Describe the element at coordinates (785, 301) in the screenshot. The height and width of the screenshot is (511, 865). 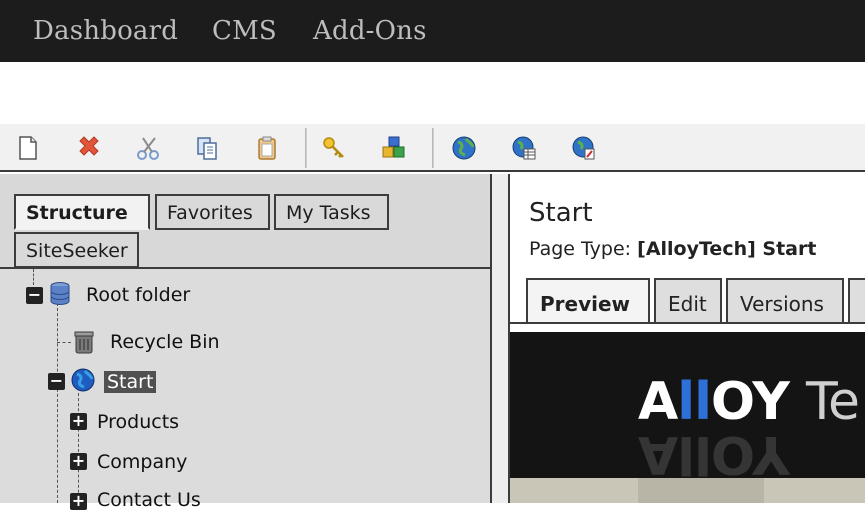
I see `tab-versions: Versions` at that location.